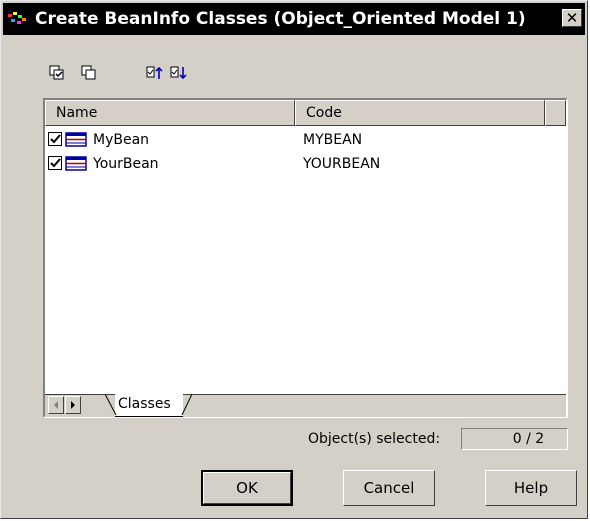  I want to click on tab-classes: Classes, so click(149, 405).